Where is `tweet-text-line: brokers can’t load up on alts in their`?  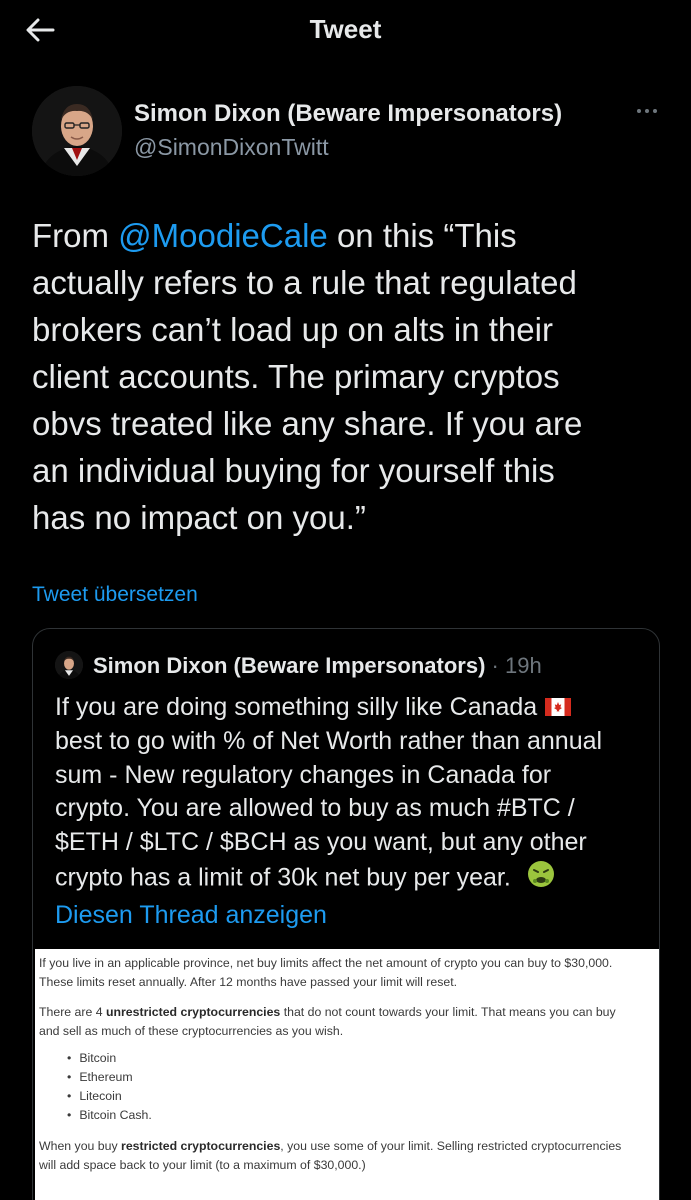
tweet-text-line: brokers can’t load up on alts in their is located at coordinates (292, 329).